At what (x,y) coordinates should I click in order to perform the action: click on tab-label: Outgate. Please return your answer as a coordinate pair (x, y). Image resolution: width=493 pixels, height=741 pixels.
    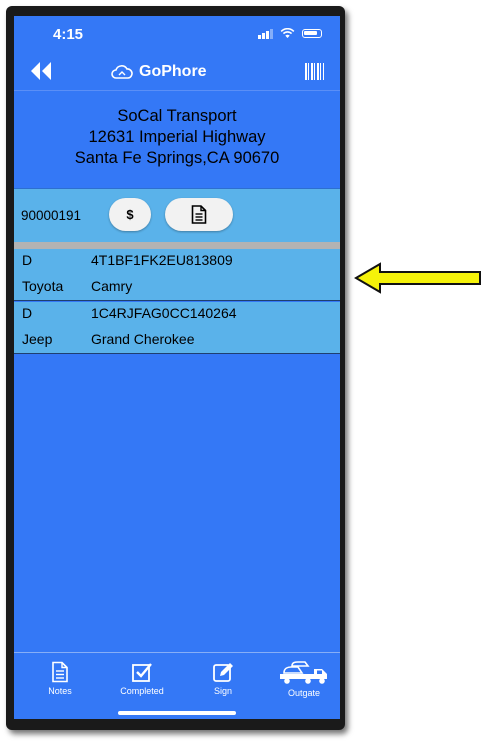
    Looking at the image, I should click on (304, 693).